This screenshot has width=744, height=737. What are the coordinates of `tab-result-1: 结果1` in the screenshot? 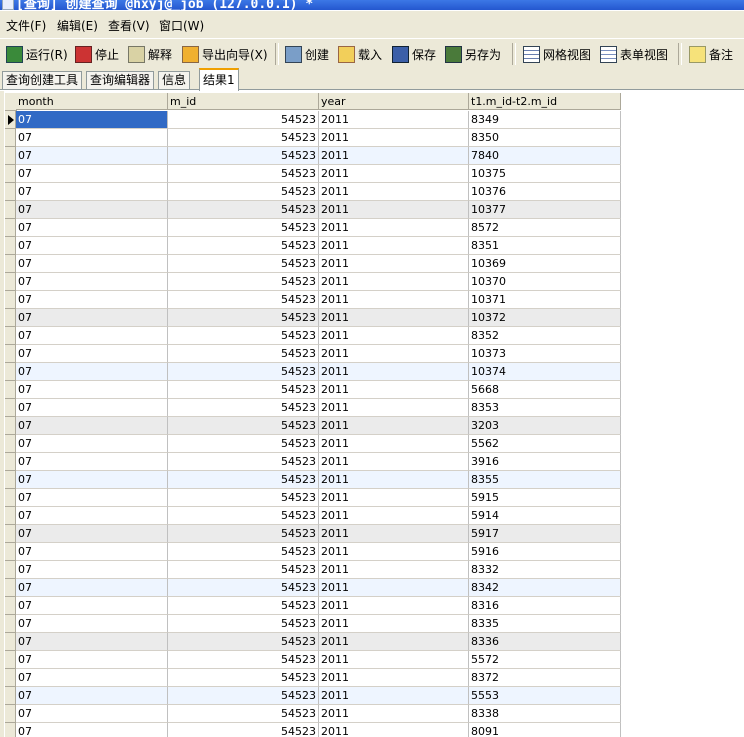 It's located at (219, 79).